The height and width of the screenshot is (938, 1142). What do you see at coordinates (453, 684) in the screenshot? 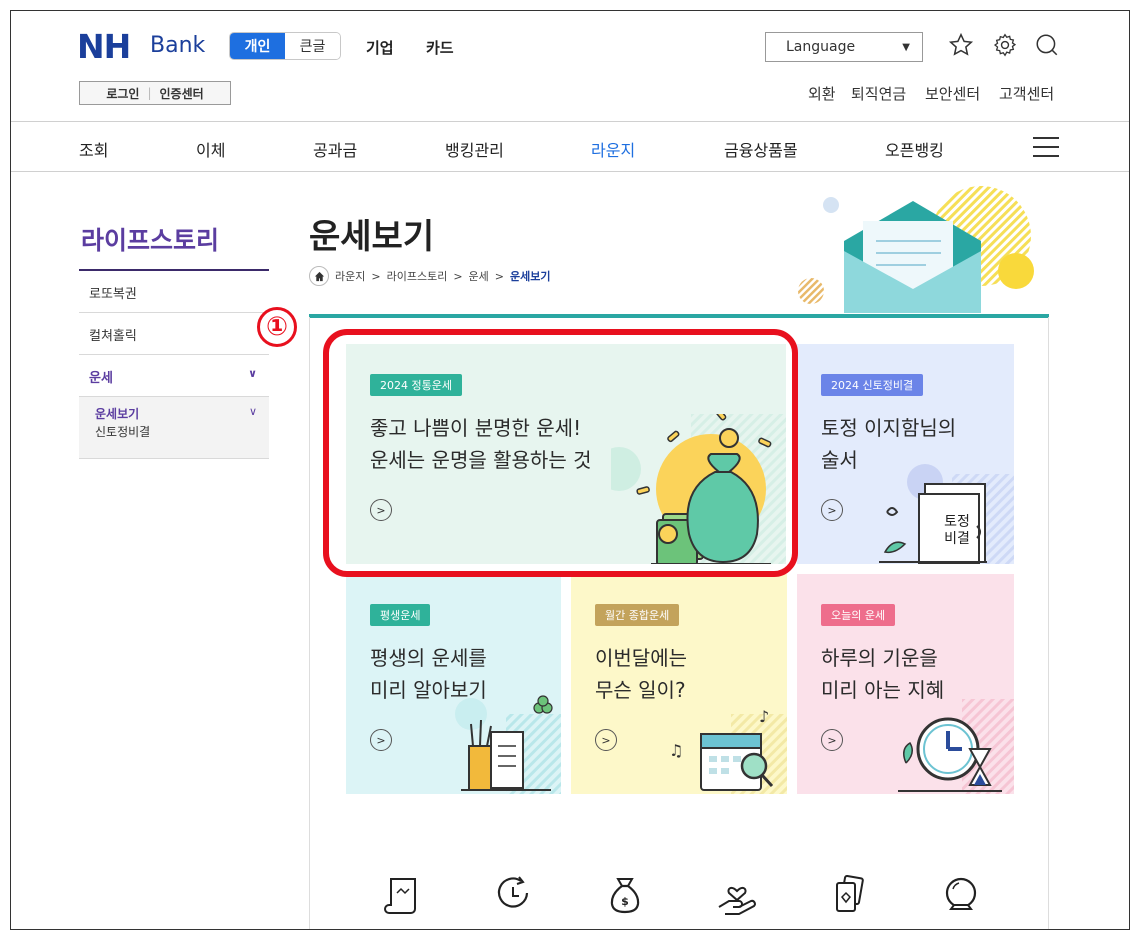
I see `fortune-card-lifetime: 평생운세 평생의 운세를 미리 알아보기 >` at bounding box center [453, 684].